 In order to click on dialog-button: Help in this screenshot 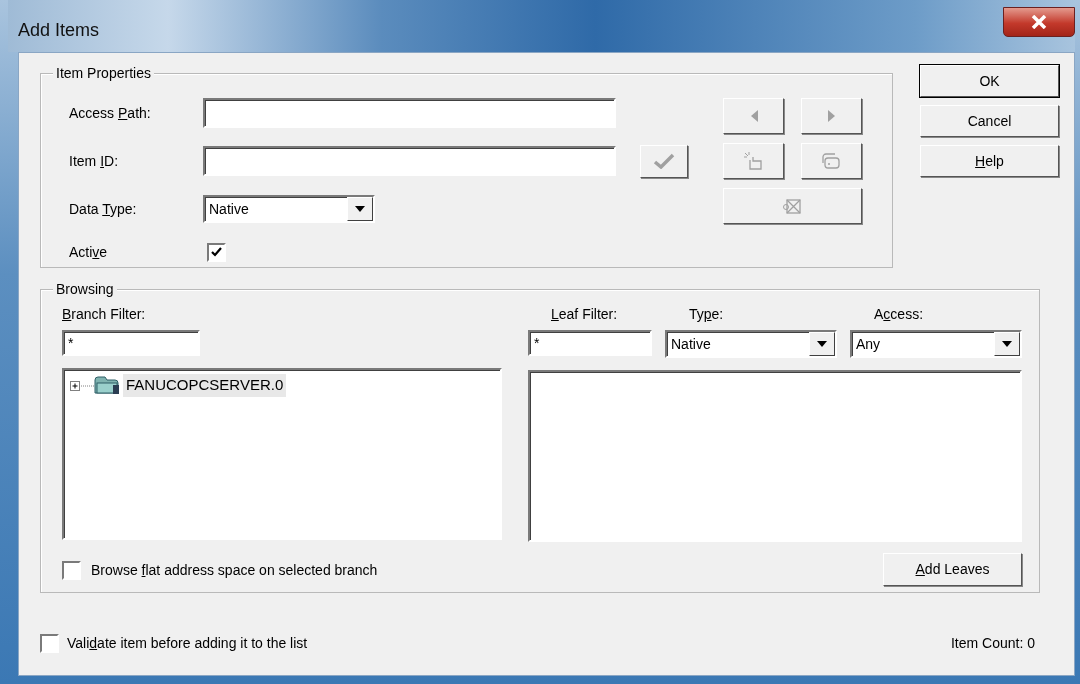, I will do `click(989, 161)`.